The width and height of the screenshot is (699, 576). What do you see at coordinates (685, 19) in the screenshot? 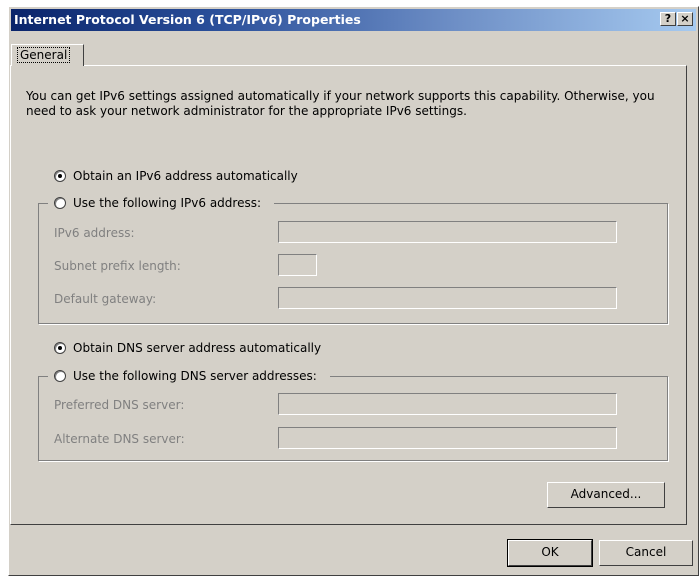
I see `close-button: ×` at bounding box center [685, 19].